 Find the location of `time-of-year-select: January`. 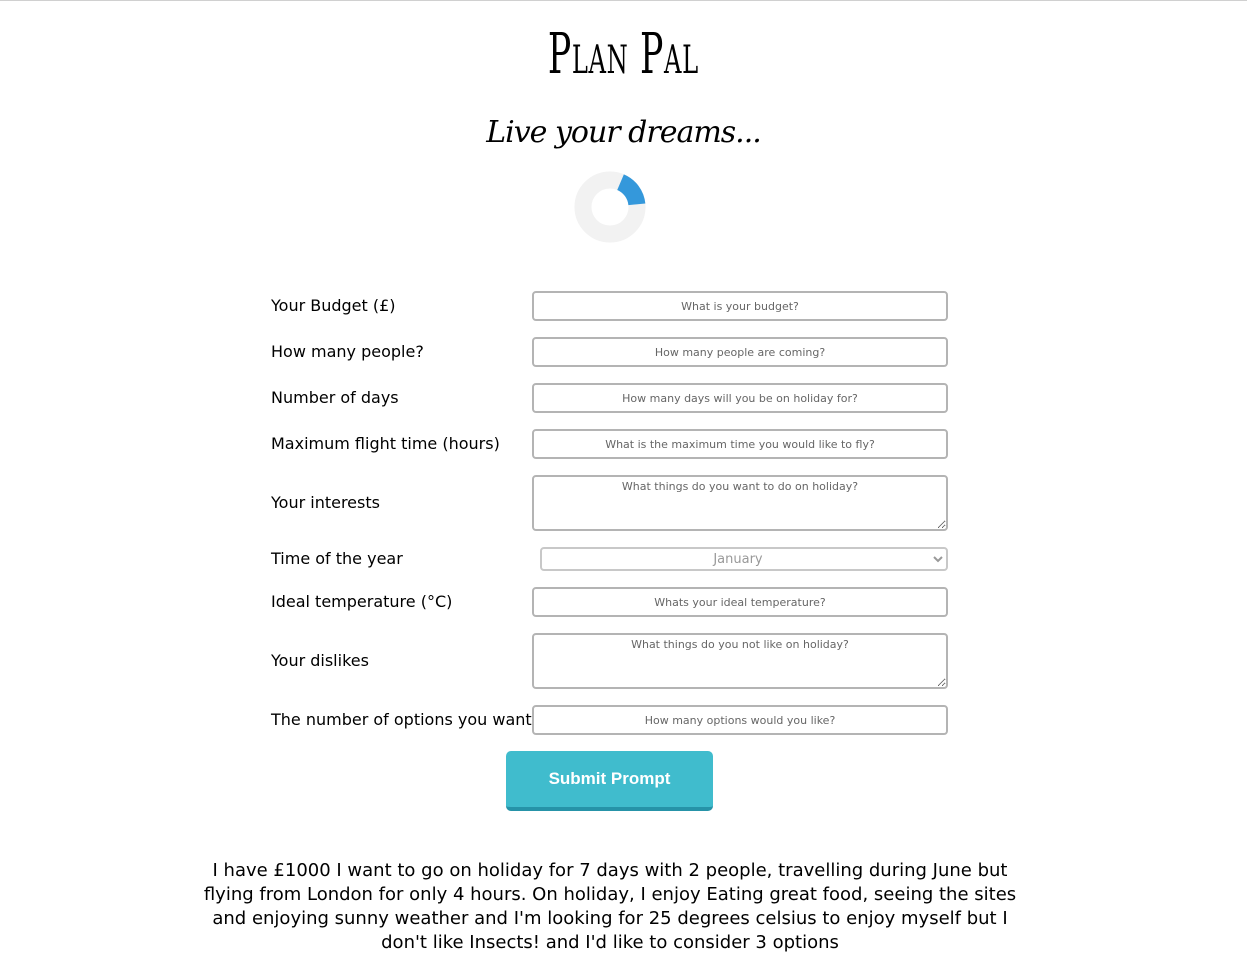

time-of-year-select: January is located at coordinates (744, 559).